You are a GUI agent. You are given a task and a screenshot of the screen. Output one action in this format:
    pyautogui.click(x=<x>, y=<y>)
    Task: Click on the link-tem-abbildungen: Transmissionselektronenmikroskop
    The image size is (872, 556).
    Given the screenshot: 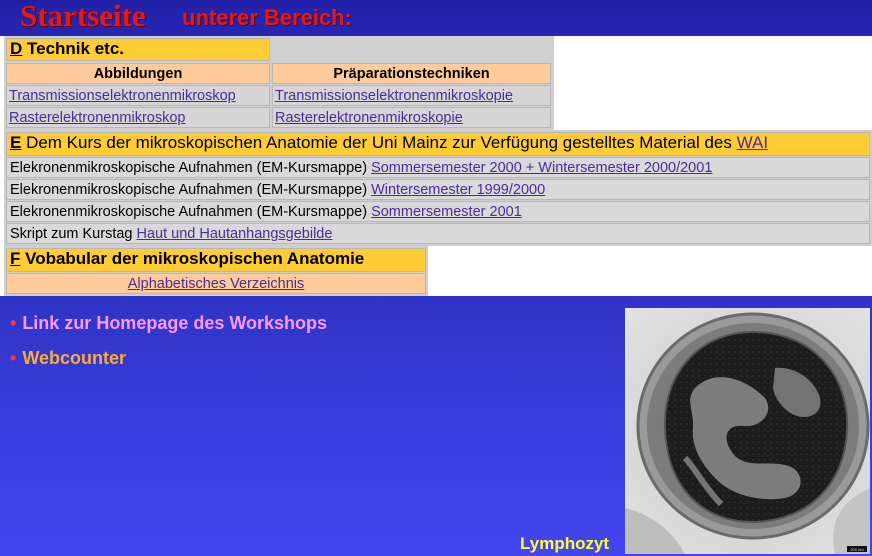 What is the action you would take?
    pyautogui.click(x=122, y=96)
    